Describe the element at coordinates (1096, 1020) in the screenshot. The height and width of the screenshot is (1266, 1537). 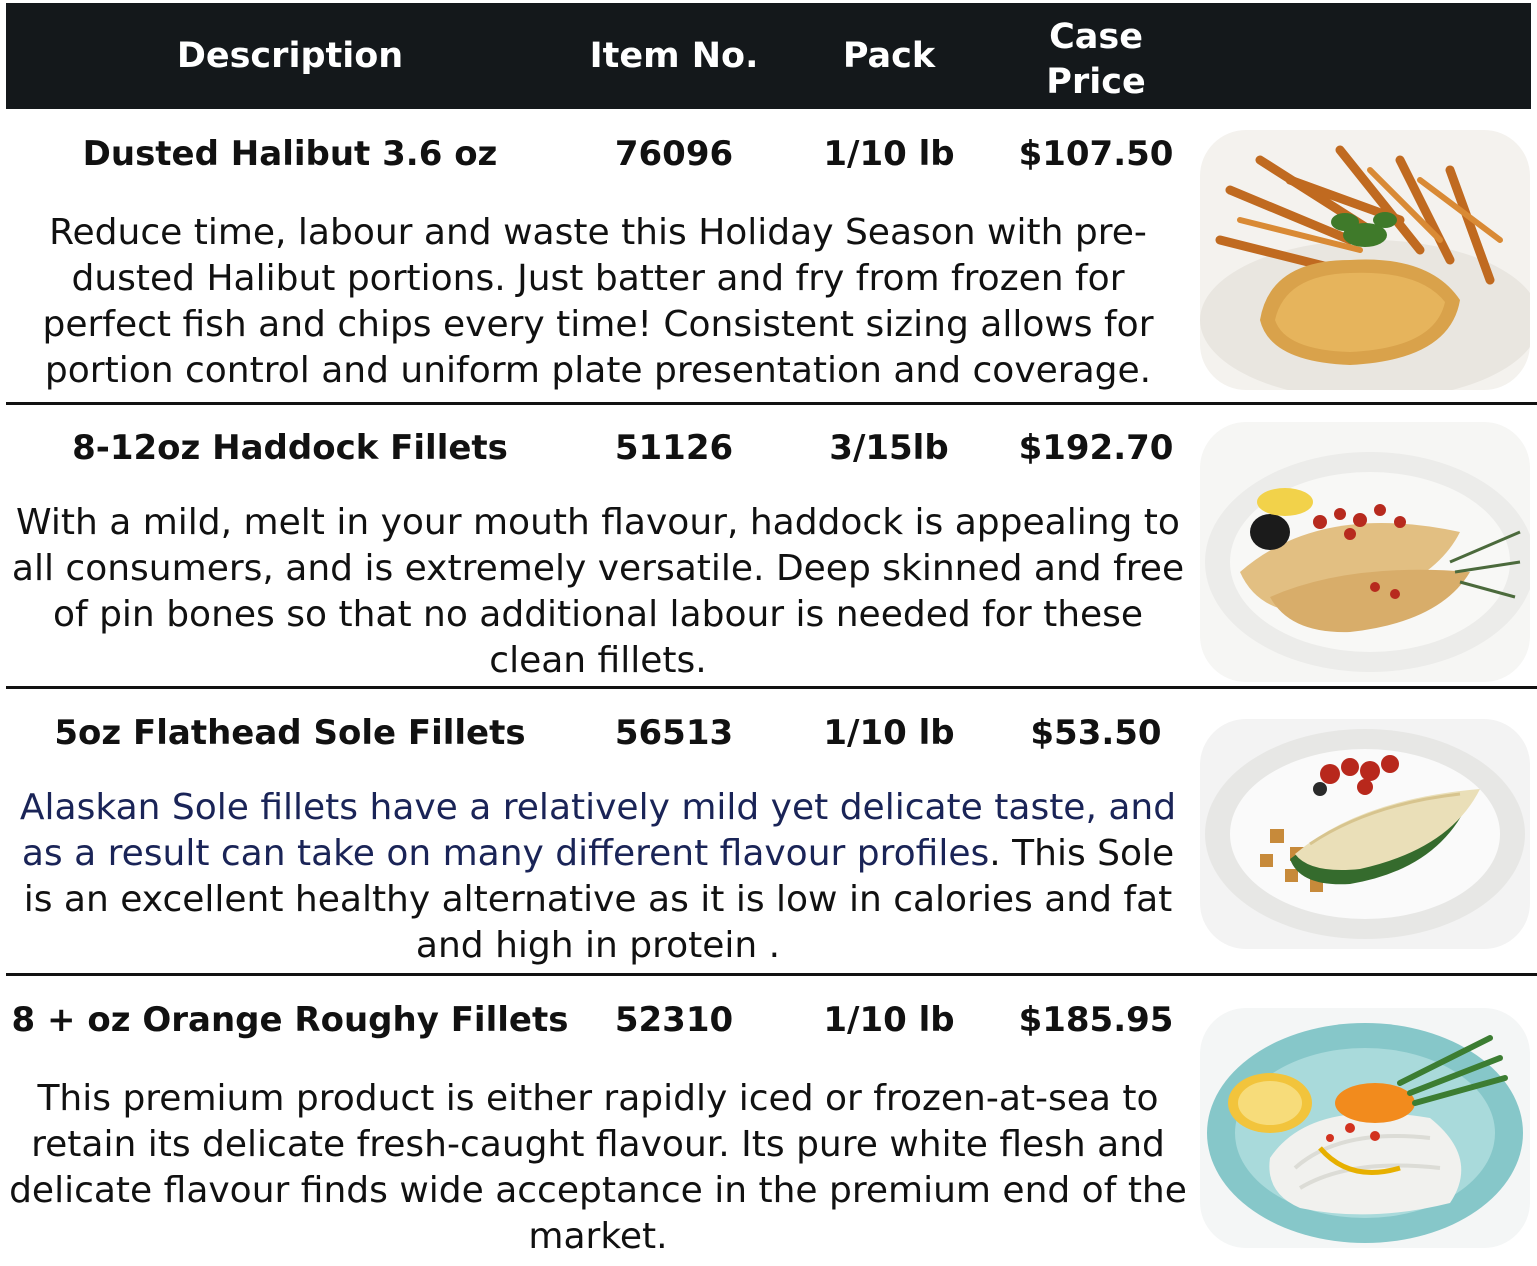
I see `product-price: $185.95` at that location.